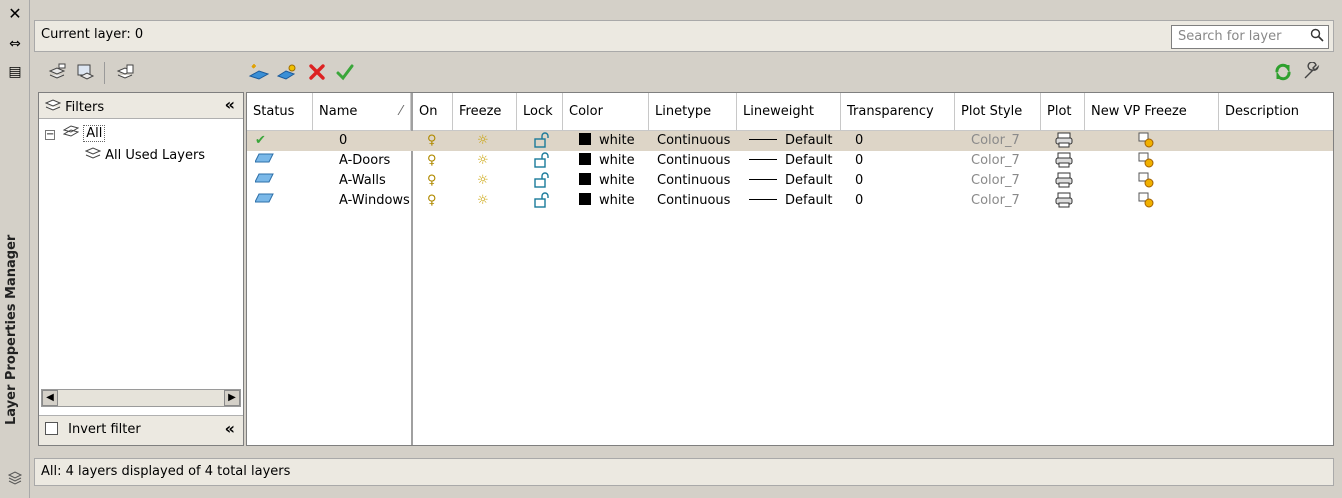 Image resolution: width=1342 pixels, height=498 pixels. I want to click on column-header-name: Name ⁄, so click(362, 112).